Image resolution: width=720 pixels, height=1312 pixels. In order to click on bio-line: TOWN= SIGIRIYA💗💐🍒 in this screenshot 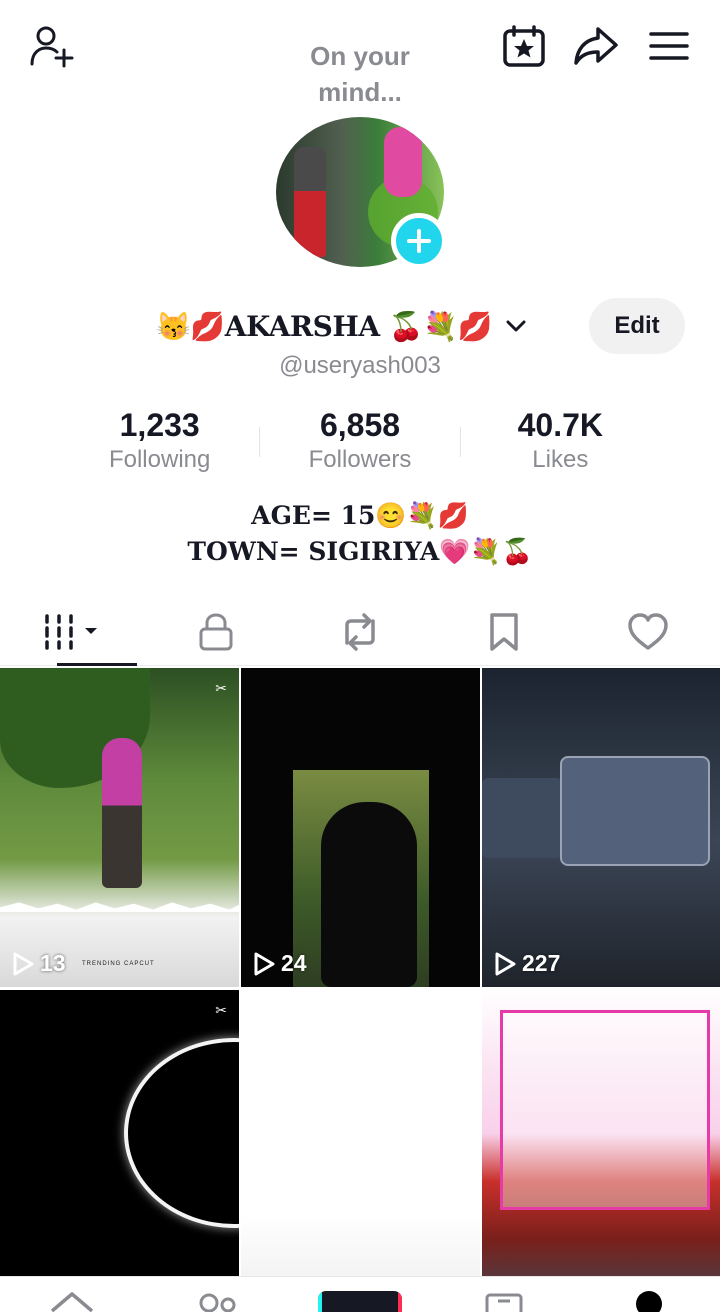, I will do `click(360, 551)`.